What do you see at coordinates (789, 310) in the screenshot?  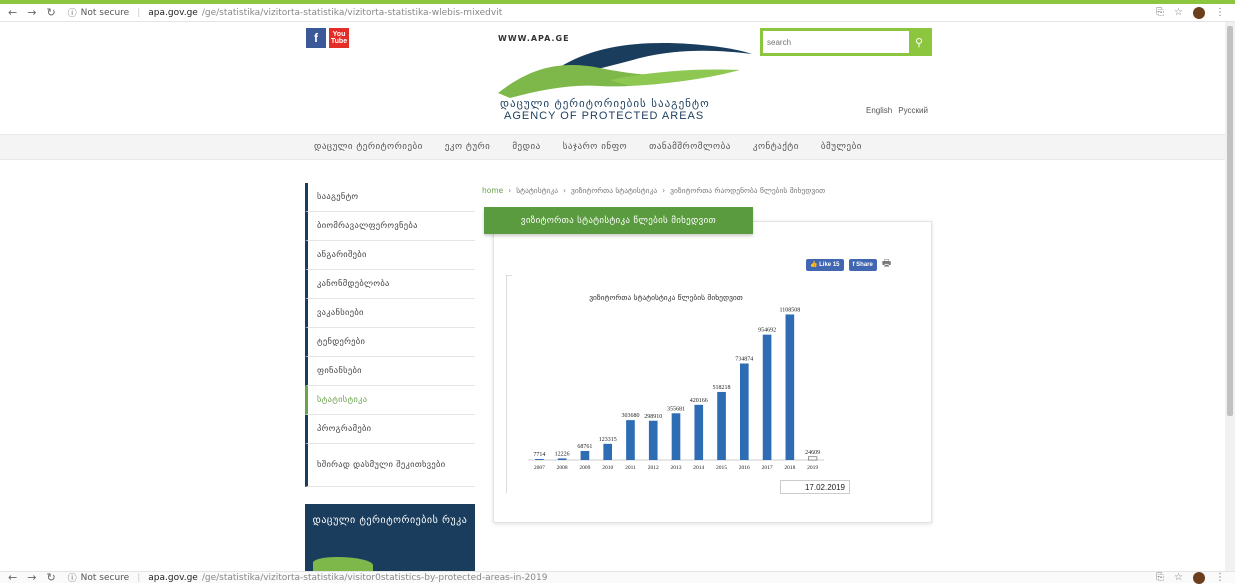 I see `chart-data-label: 1108508` at bounding box center [789, 310].